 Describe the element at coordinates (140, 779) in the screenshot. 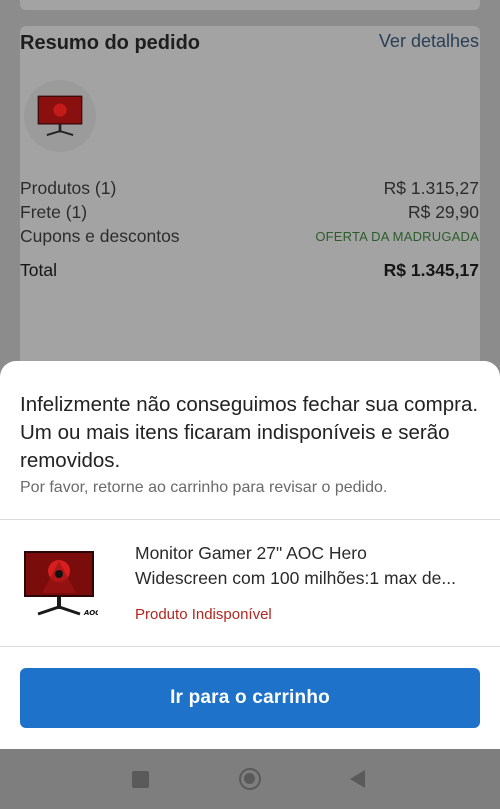

I see `recents-square-icon` at that location.